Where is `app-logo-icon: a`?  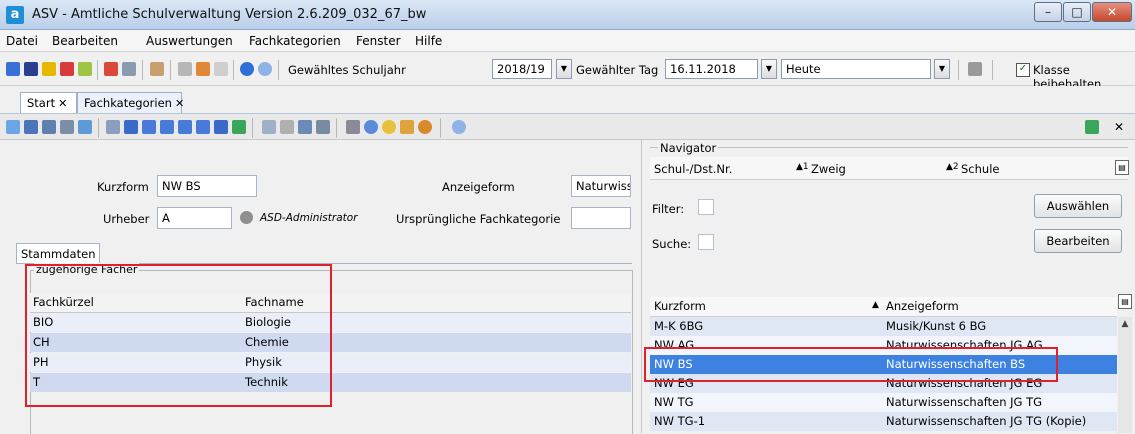 app-logo-icon: a is located at coordinates (15, 15).